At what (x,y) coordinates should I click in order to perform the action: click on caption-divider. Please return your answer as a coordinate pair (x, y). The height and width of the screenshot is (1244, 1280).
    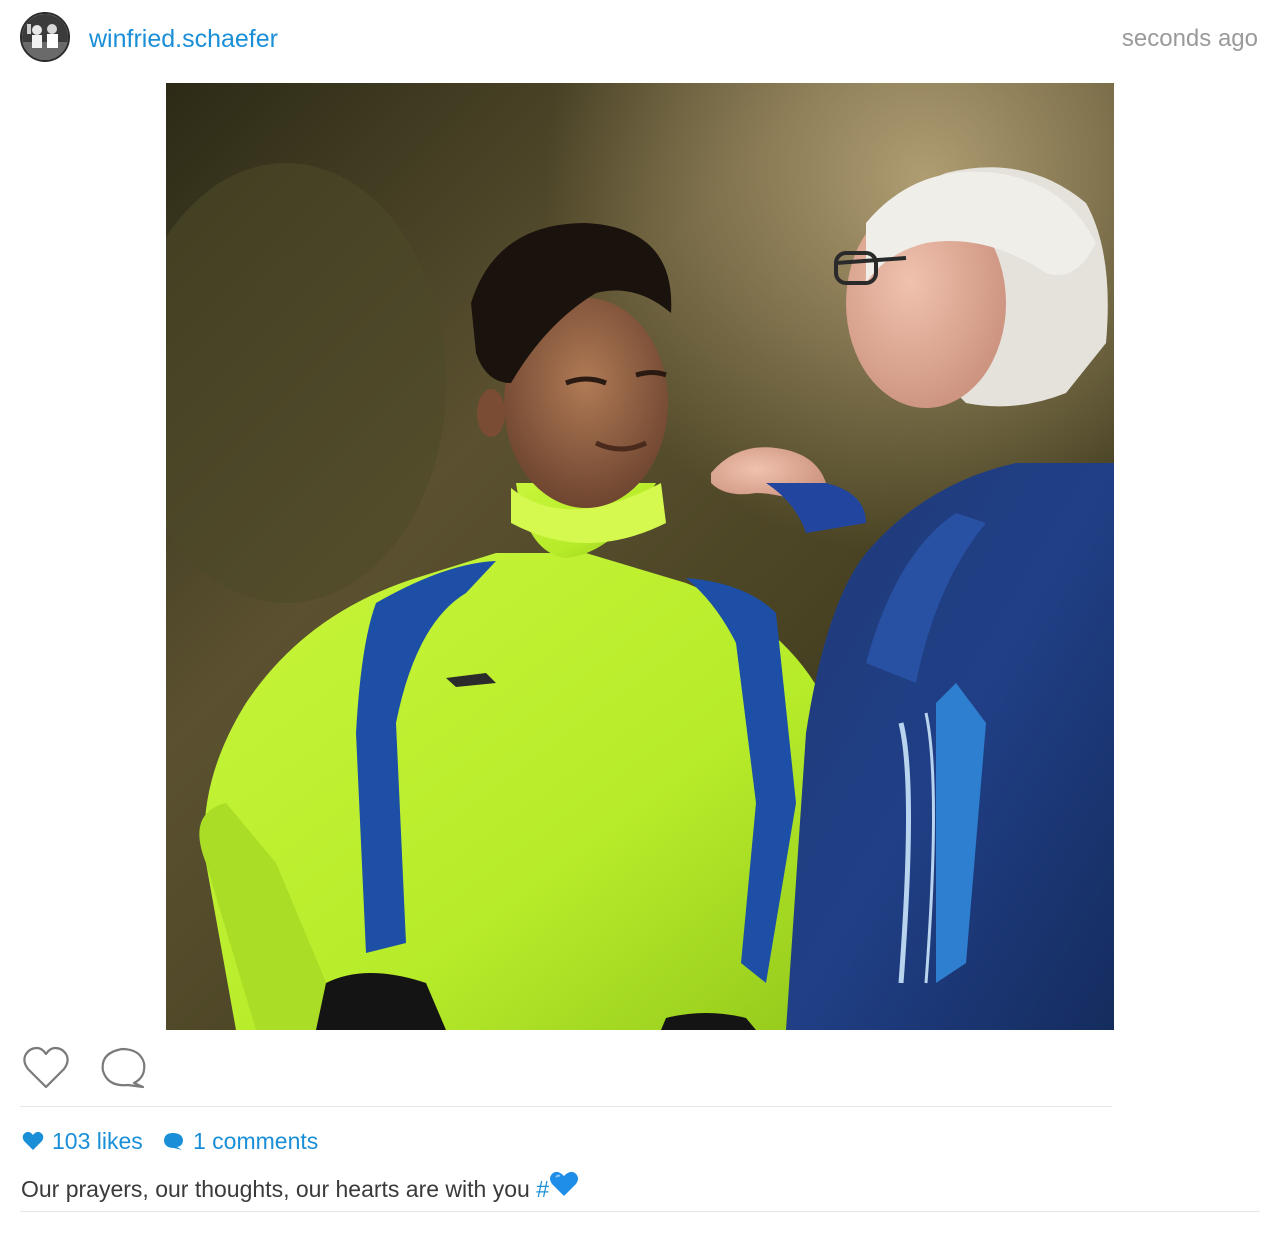
    Looking at the image, I should click on (640, 1211).